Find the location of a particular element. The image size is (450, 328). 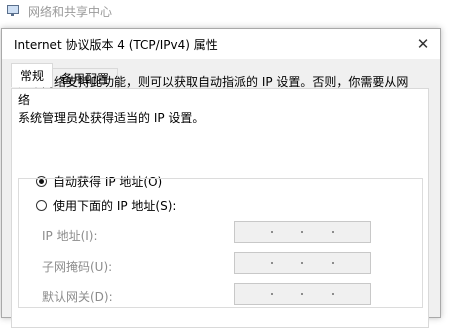

radio-unchecked-icon is located at coordinates (41, 205).